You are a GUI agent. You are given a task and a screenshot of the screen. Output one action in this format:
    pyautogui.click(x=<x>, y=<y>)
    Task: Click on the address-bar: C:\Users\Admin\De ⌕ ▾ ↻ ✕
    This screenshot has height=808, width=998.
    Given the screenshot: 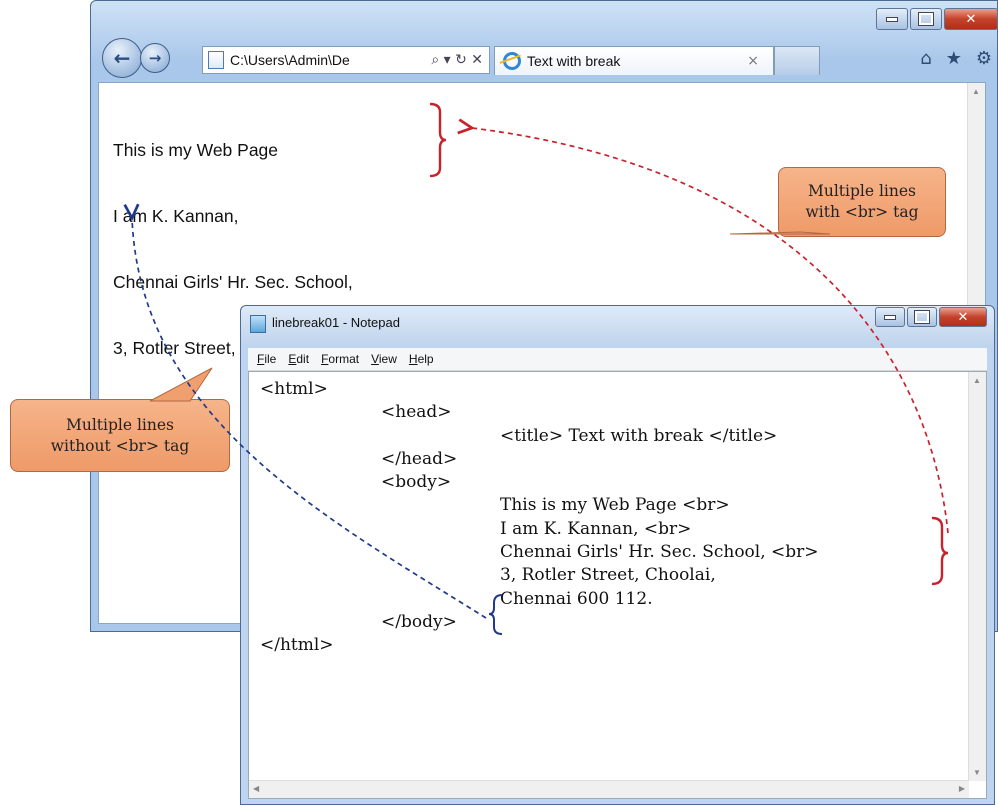 What is the action you would take?
    pyautogui.click(x=346, y=60)
    